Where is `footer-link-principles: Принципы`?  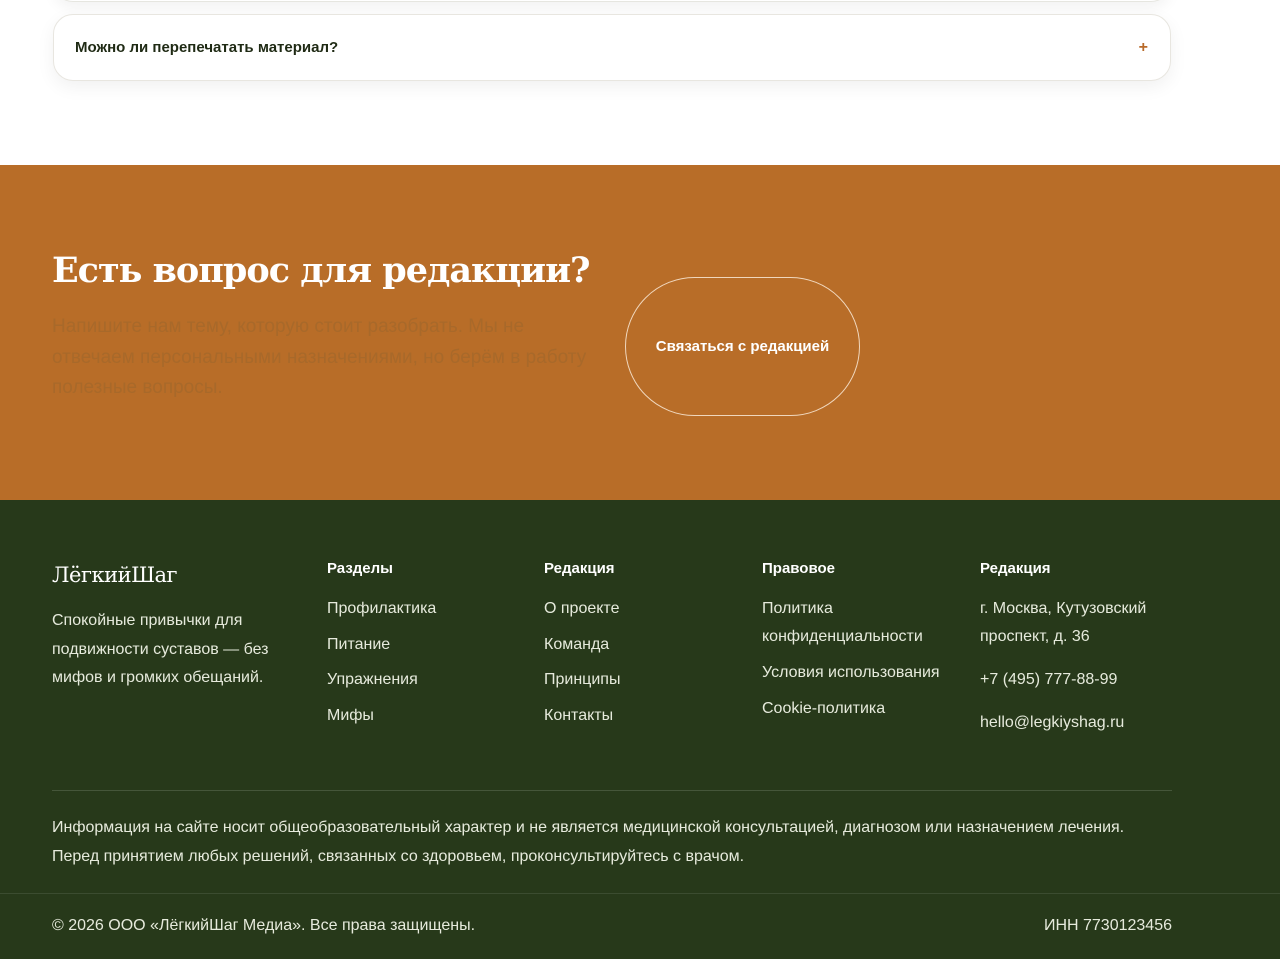 footer-link-principles: Принципы is located at coordinates (582, 680).